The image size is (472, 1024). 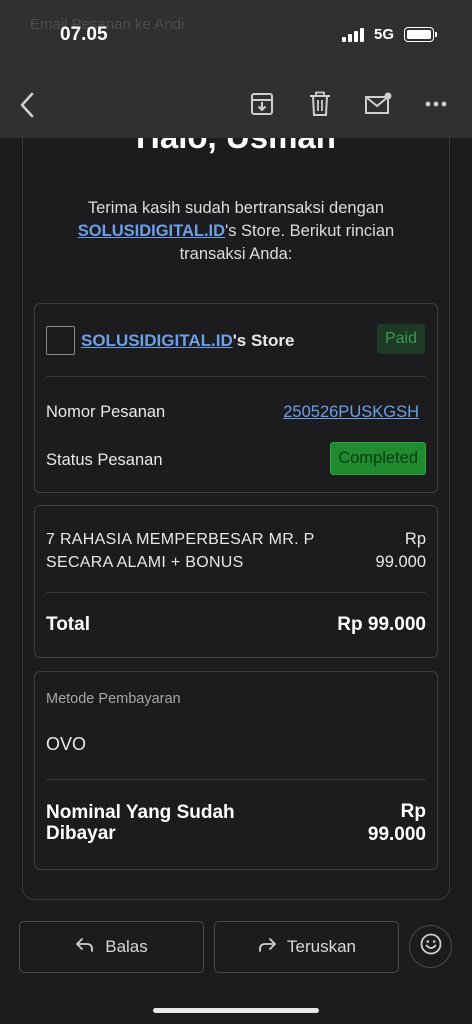 What do you see at coordinates (413, 811) in the screenshot?
I see `amount-paid-currency: Rp` at bounding box center [413, 811].